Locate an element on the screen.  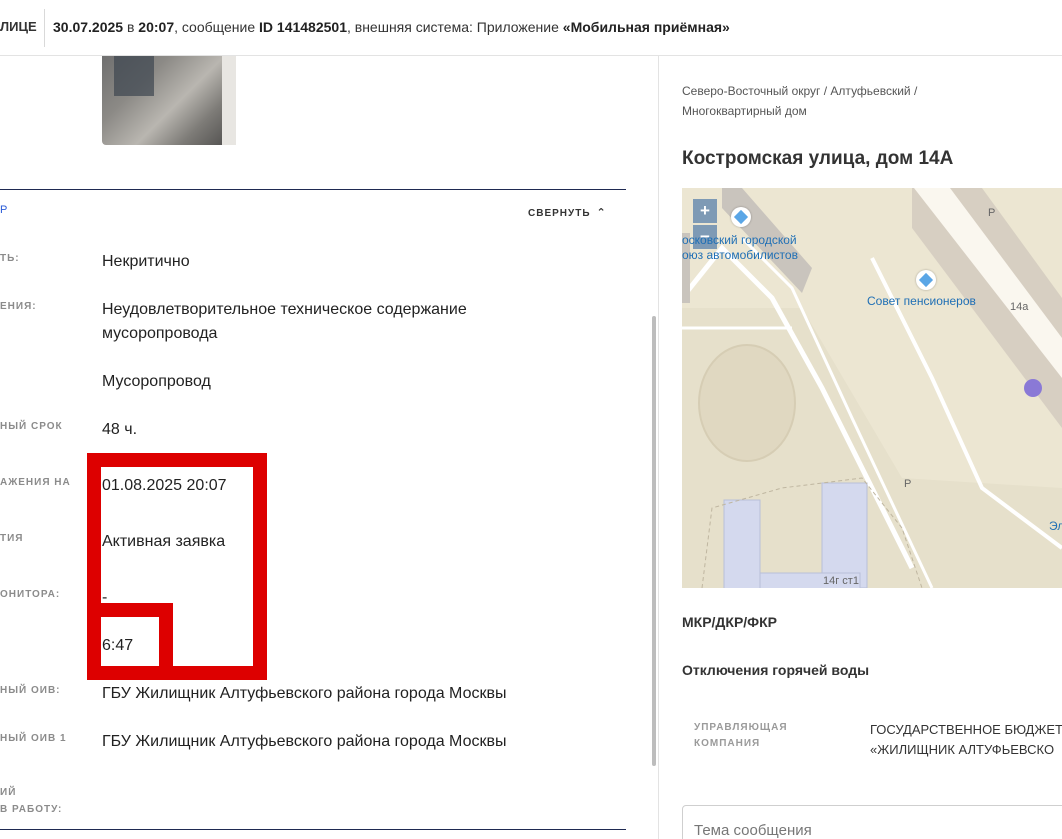
collapse-label: СВЕРНУТЬ is located at coordinates (559, 213).